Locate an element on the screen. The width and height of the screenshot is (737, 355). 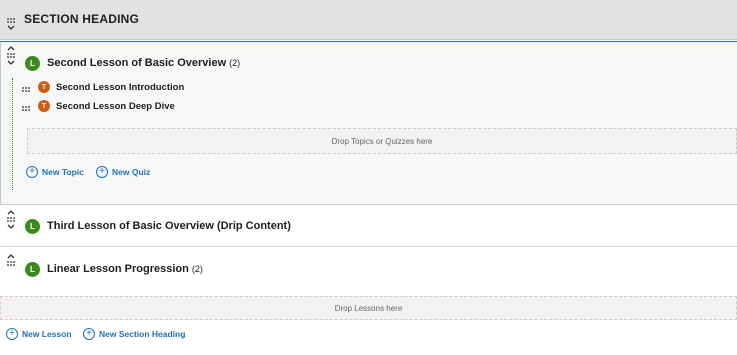
new-topic-button: + New Topic is located at coordinates (55, 172).